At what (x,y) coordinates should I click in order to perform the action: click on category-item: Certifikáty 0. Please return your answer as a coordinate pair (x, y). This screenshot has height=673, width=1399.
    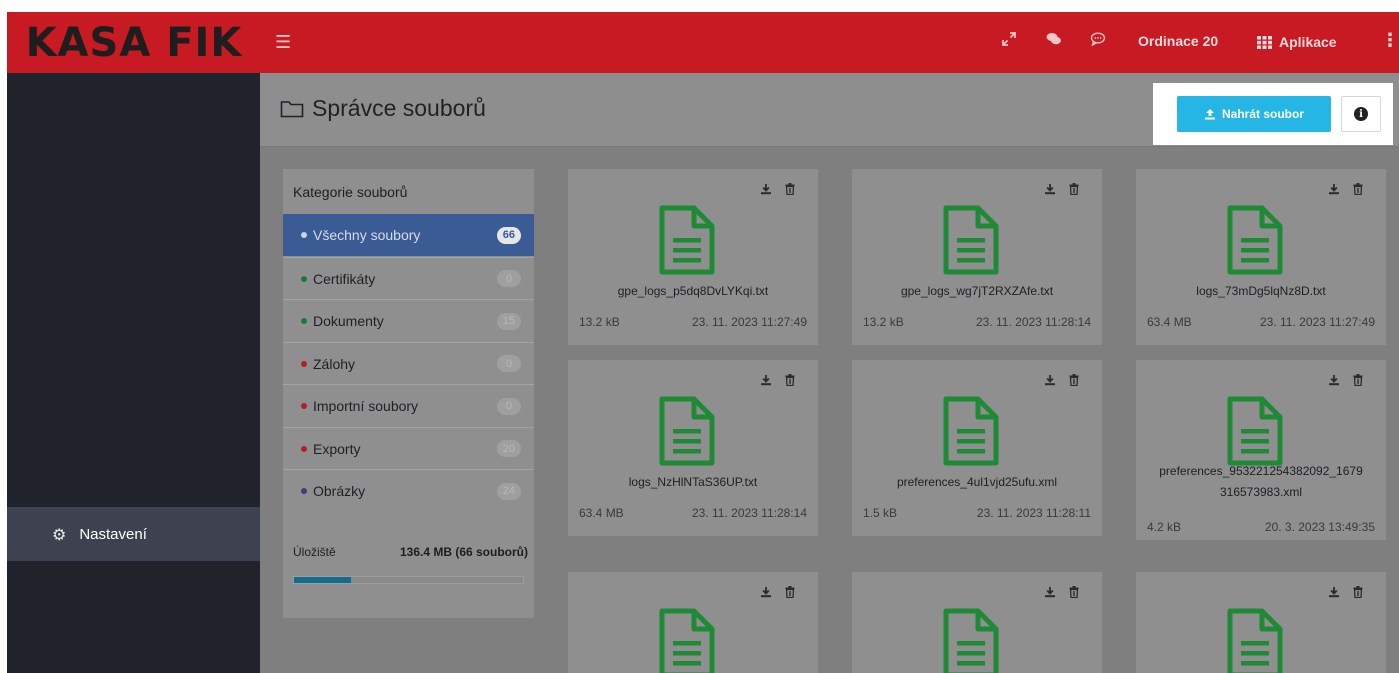
    Looking at the image, I should click on (408, 278).